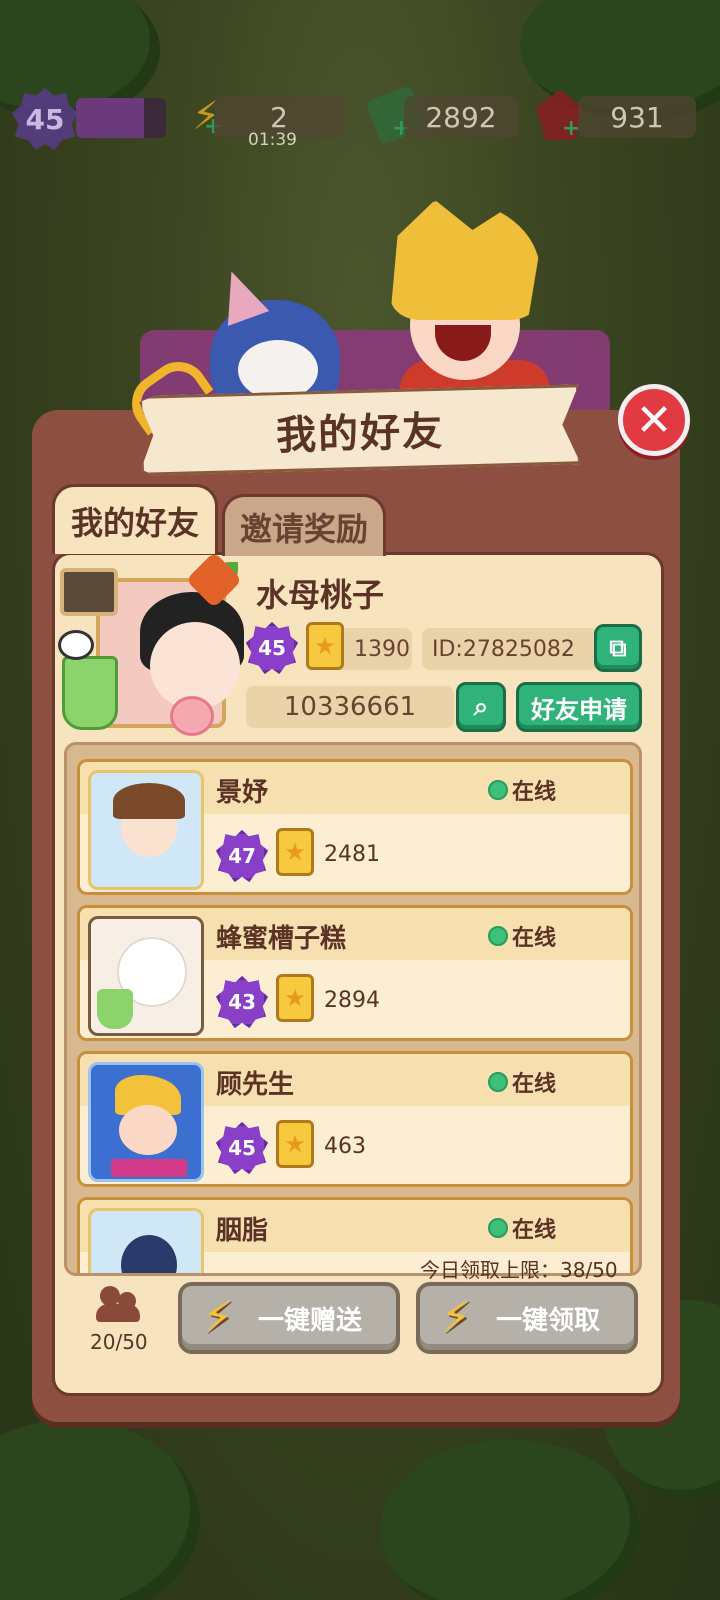 This screenshot has width=720, height=1600. I want to click on my-avatar, so click(150, 646).